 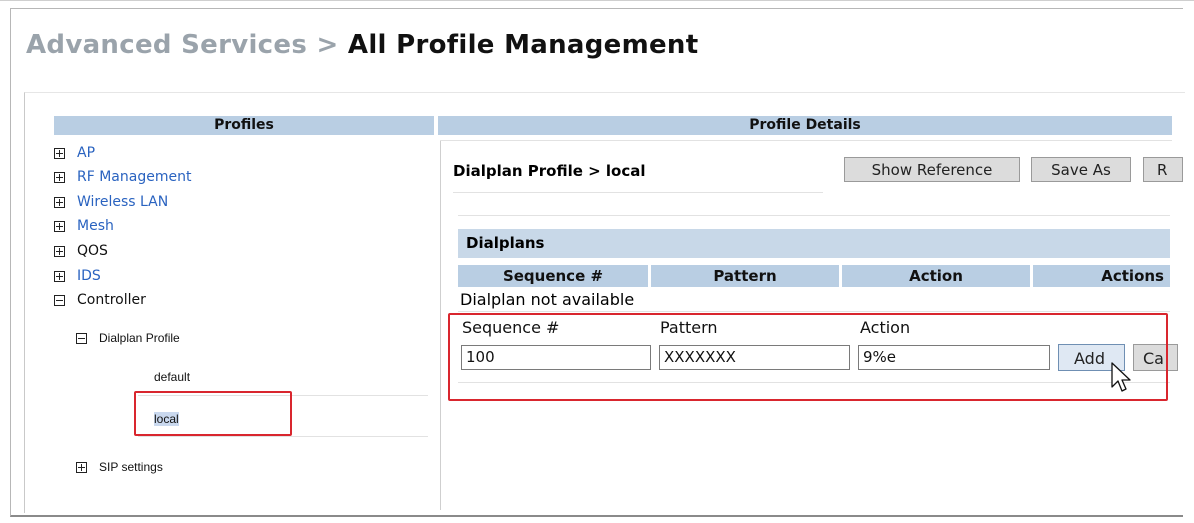 What do you see at coordinates (932, 169) in the screenshot?
I see `show-reference-button: Show Reference` at bounding box center [932, 169].